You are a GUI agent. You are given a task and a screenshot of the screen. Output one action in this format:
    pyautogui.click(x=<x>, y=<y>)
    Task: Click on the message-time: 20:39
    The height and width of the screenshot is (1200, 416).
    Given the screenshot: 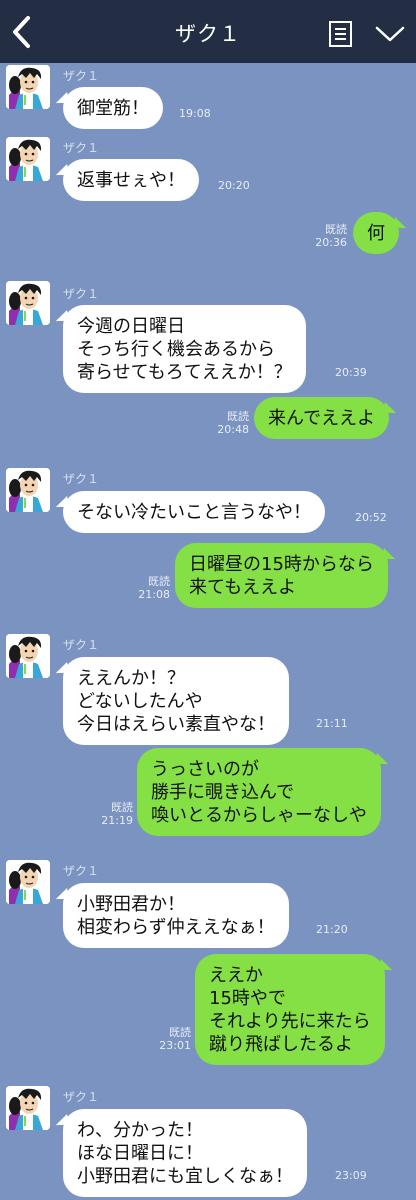 What is the action you would take?
    pyautogui.click(x=351, y=372)
    